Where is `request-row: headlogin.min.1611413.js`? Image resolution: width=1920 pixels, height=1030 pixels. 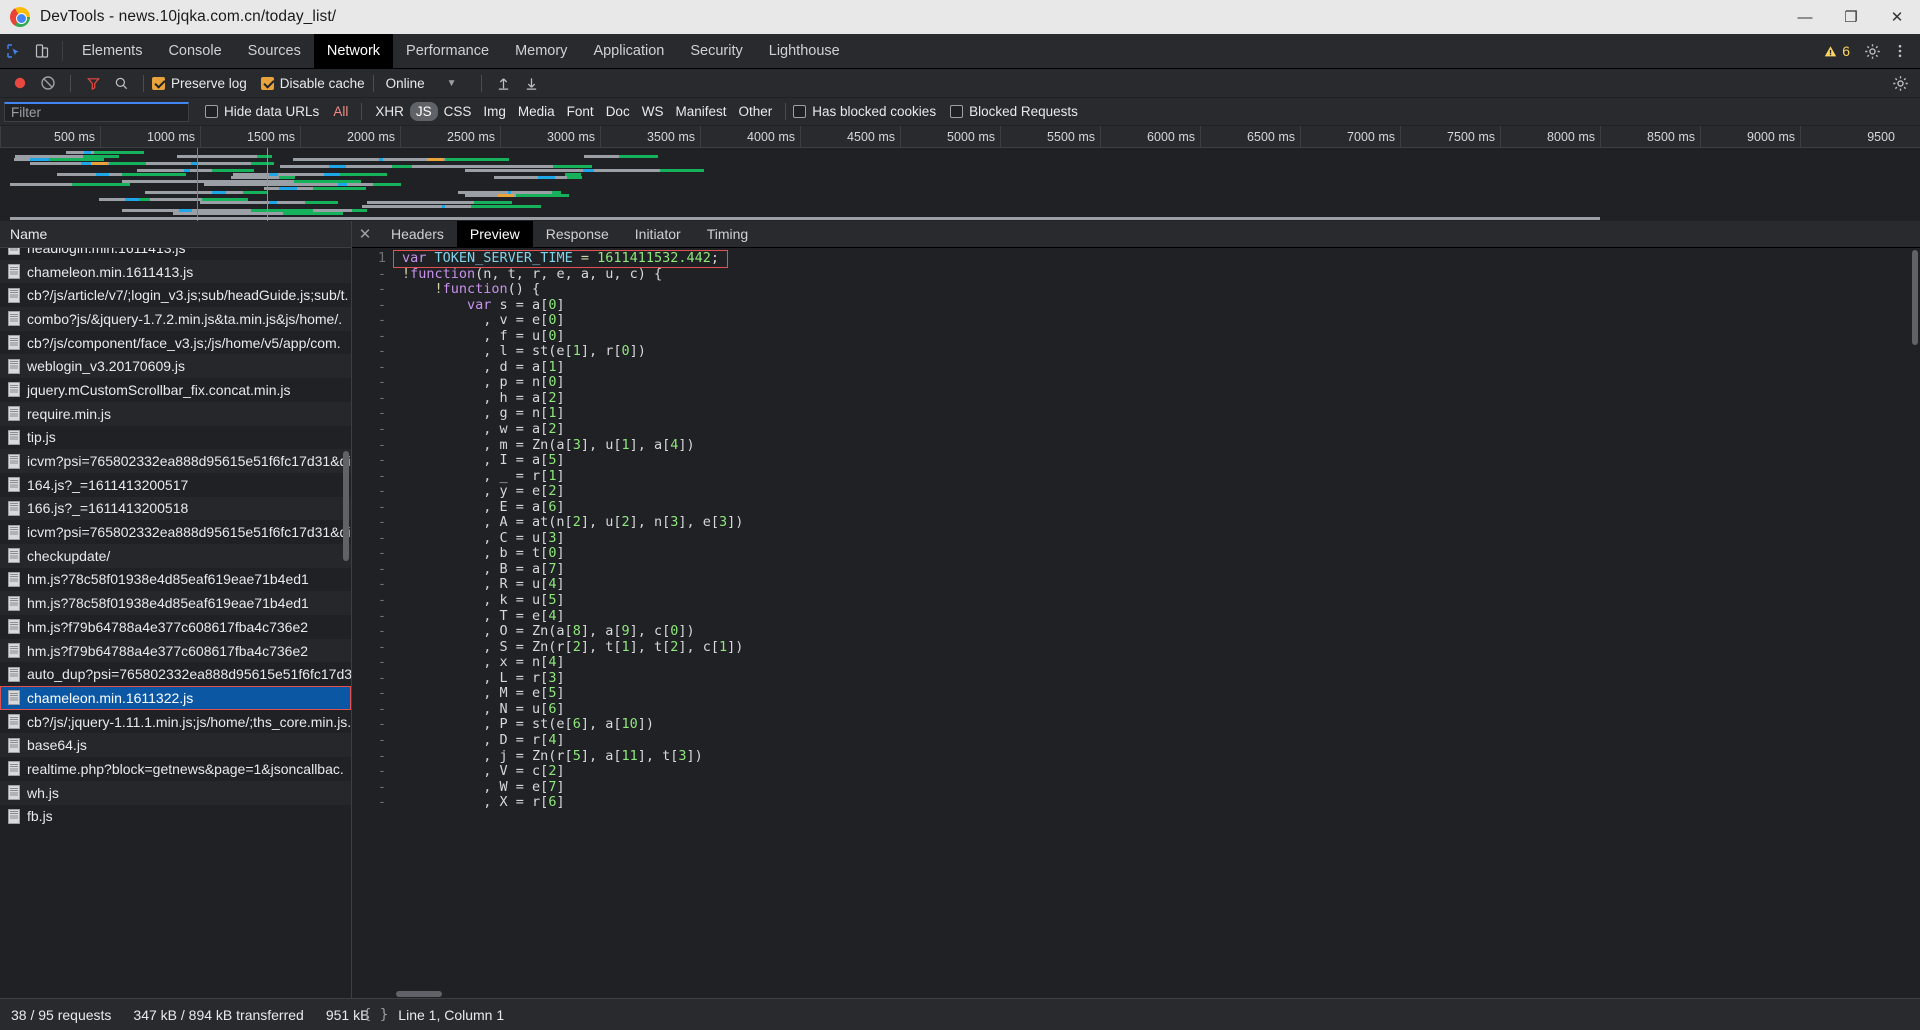
request-row: headlogin.min.1611413.js is located at coordinates (175, 254).